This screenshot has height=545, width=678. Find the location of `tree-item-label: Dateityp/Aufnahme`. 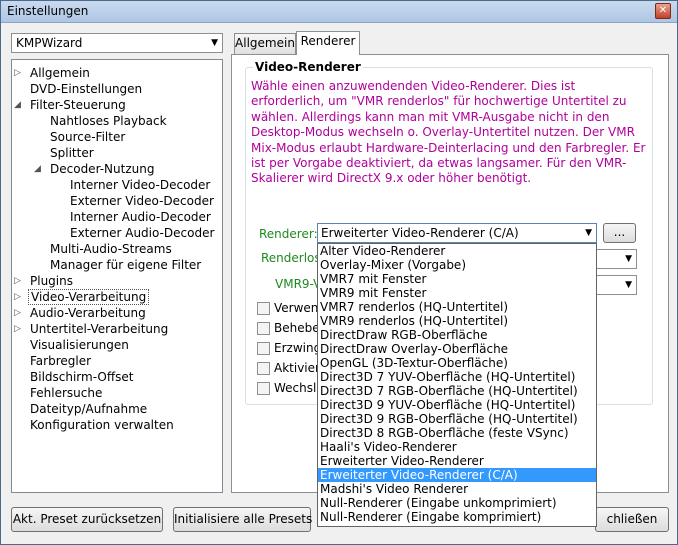

tree-item-label: Dateityp/Aufnahme is located at coordinates (89, 409).